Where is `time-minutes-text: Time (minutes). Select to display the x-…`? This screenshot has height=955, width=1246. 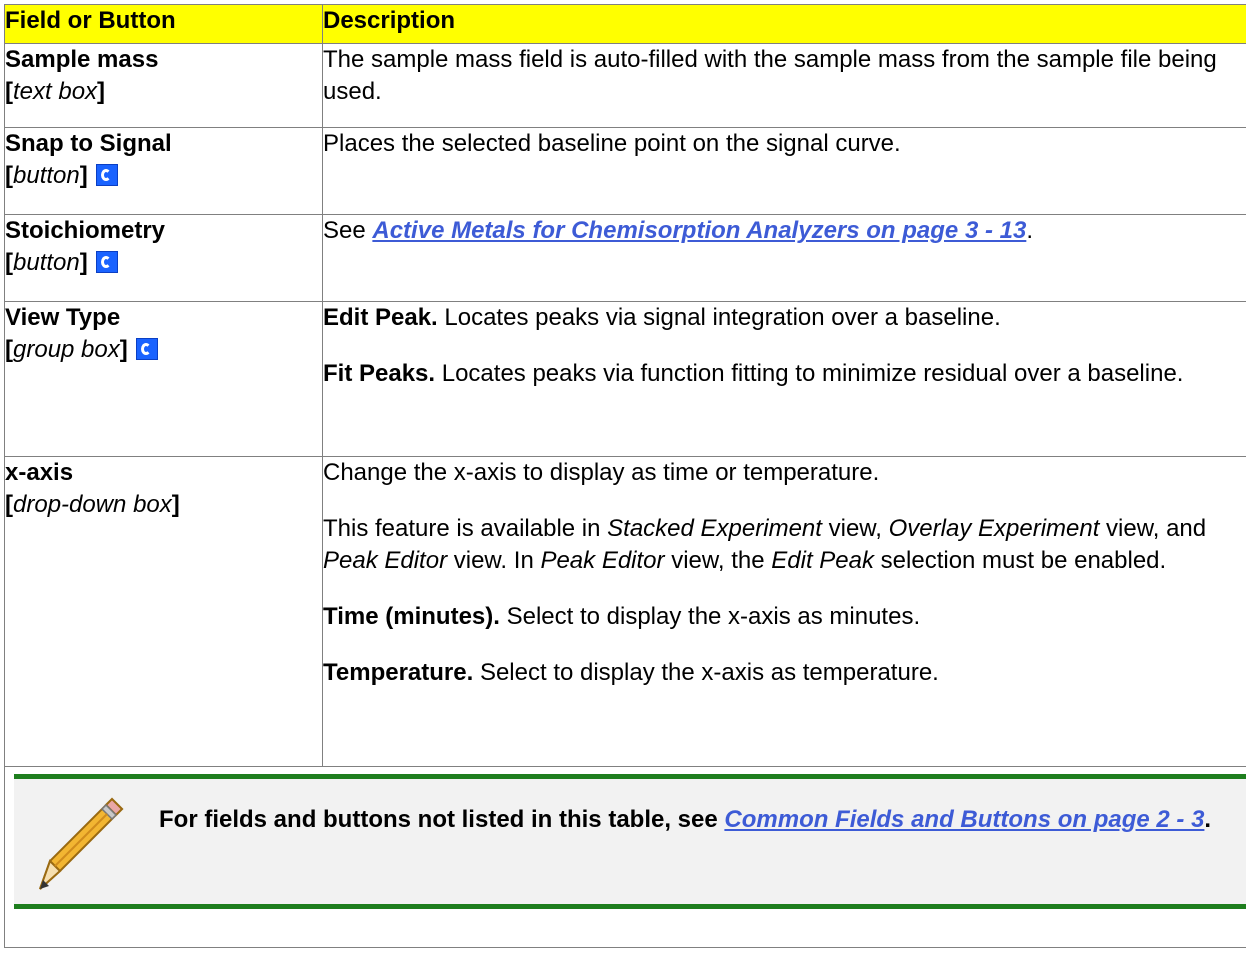 time-minutes-text: Time (minutes). Select to display the x-… is located at coordinates (622, 616).